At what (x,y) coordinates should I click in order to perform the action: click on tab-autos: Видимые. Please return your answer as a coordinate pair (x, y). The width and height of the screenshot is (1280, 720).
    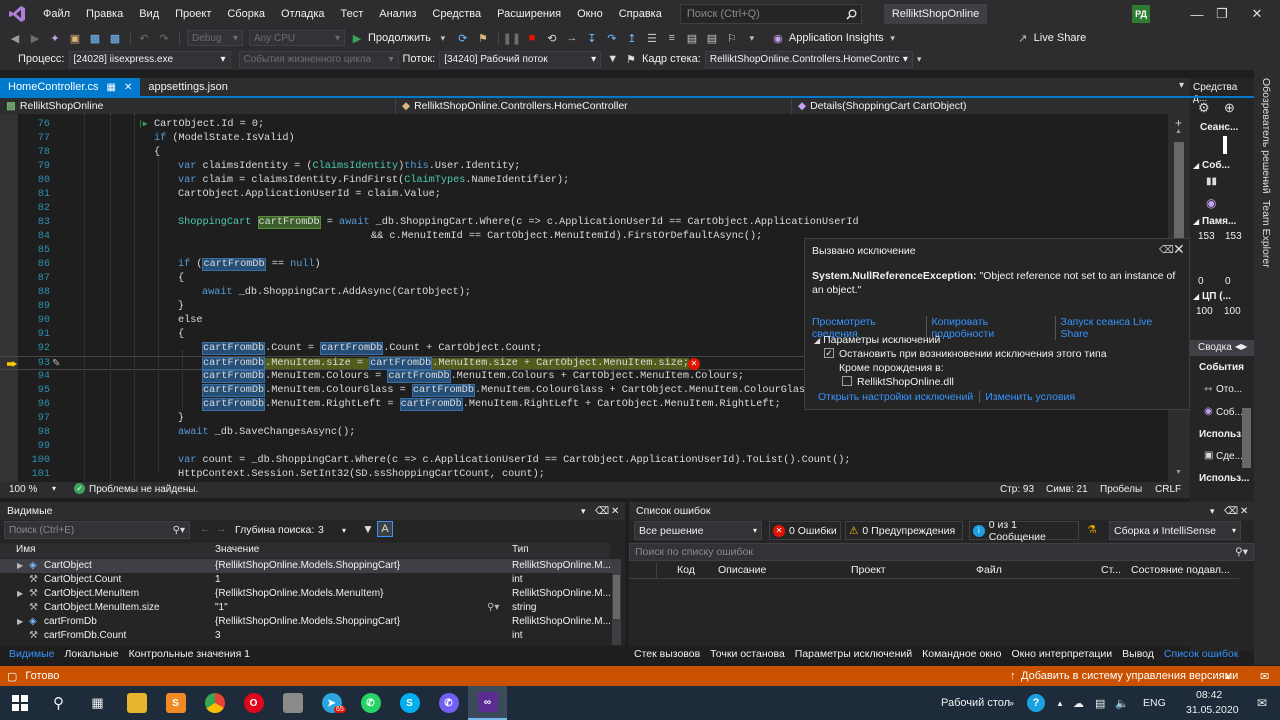
    Looking at the image, I should click on (31, 654).